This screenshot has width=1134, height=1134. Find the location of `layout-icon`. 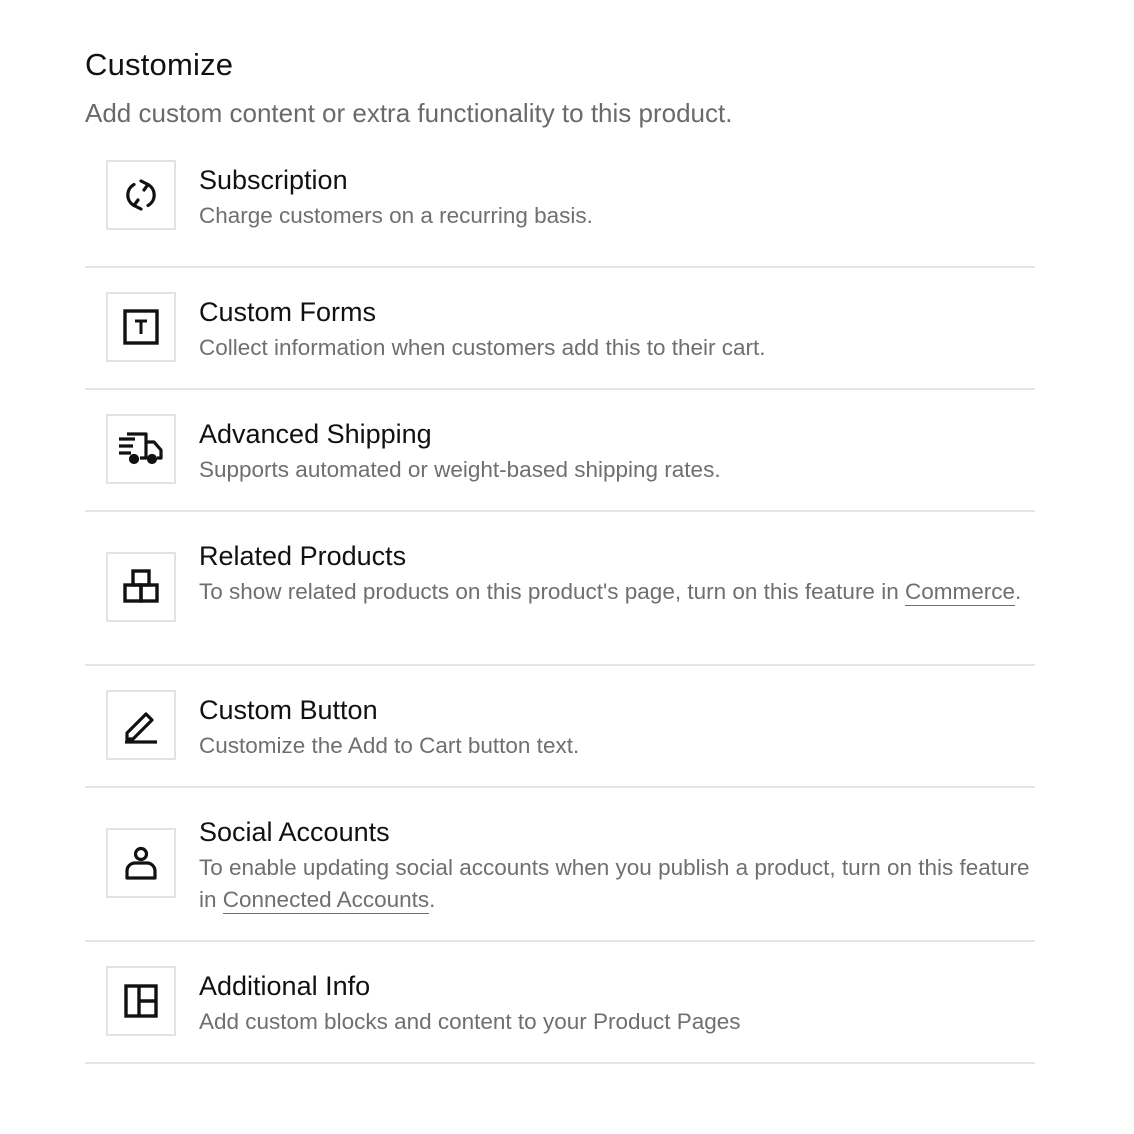

layout-icon is located at coordinates (141, 1001).